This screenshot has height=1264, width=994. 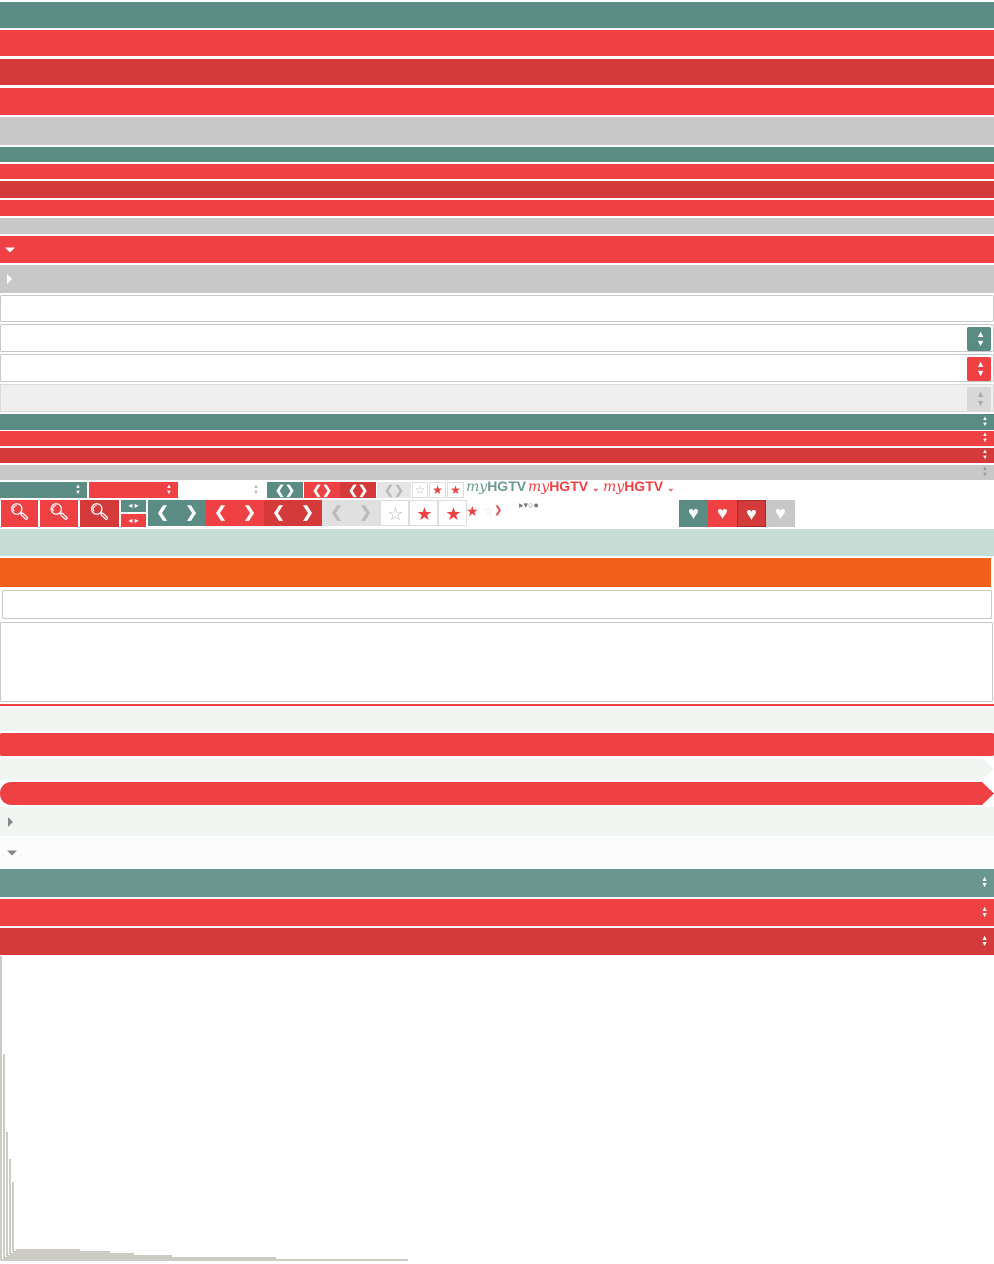 I want to click on select-teal: ▲ ▼, so click(x=497, y=422).